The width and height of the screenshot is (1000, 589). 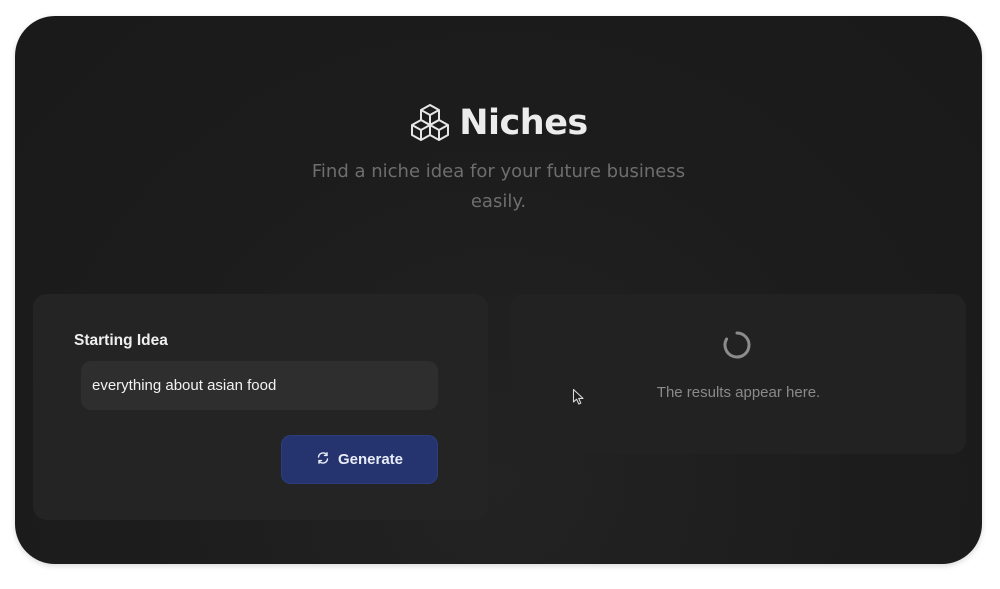 I want to click on generate-button: Generate, so click(x=359, y=459).